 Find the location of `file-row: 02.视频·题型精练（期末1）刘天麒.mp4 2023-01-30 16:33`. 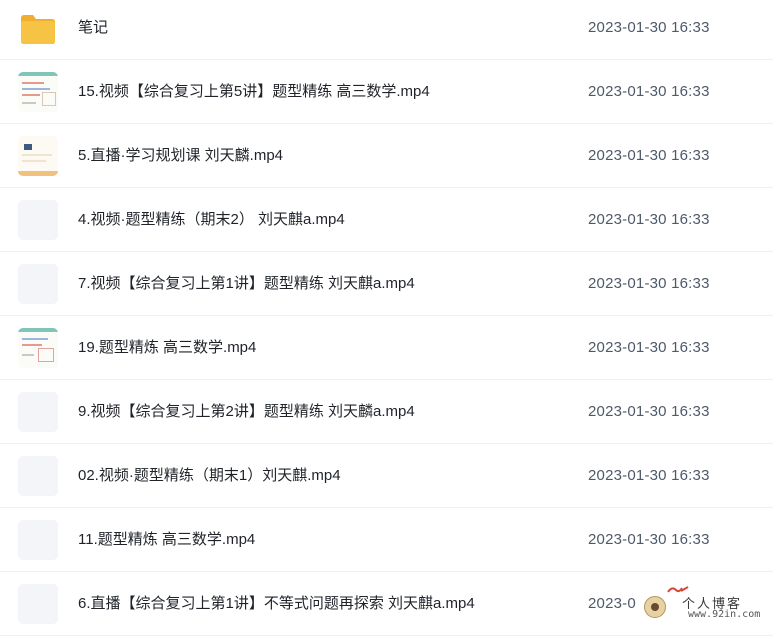

file-row: 02.视频·题型精练（期末1）刘天麒.mp4 2023-01-30 16:33 is located at coordinates (386, 476).